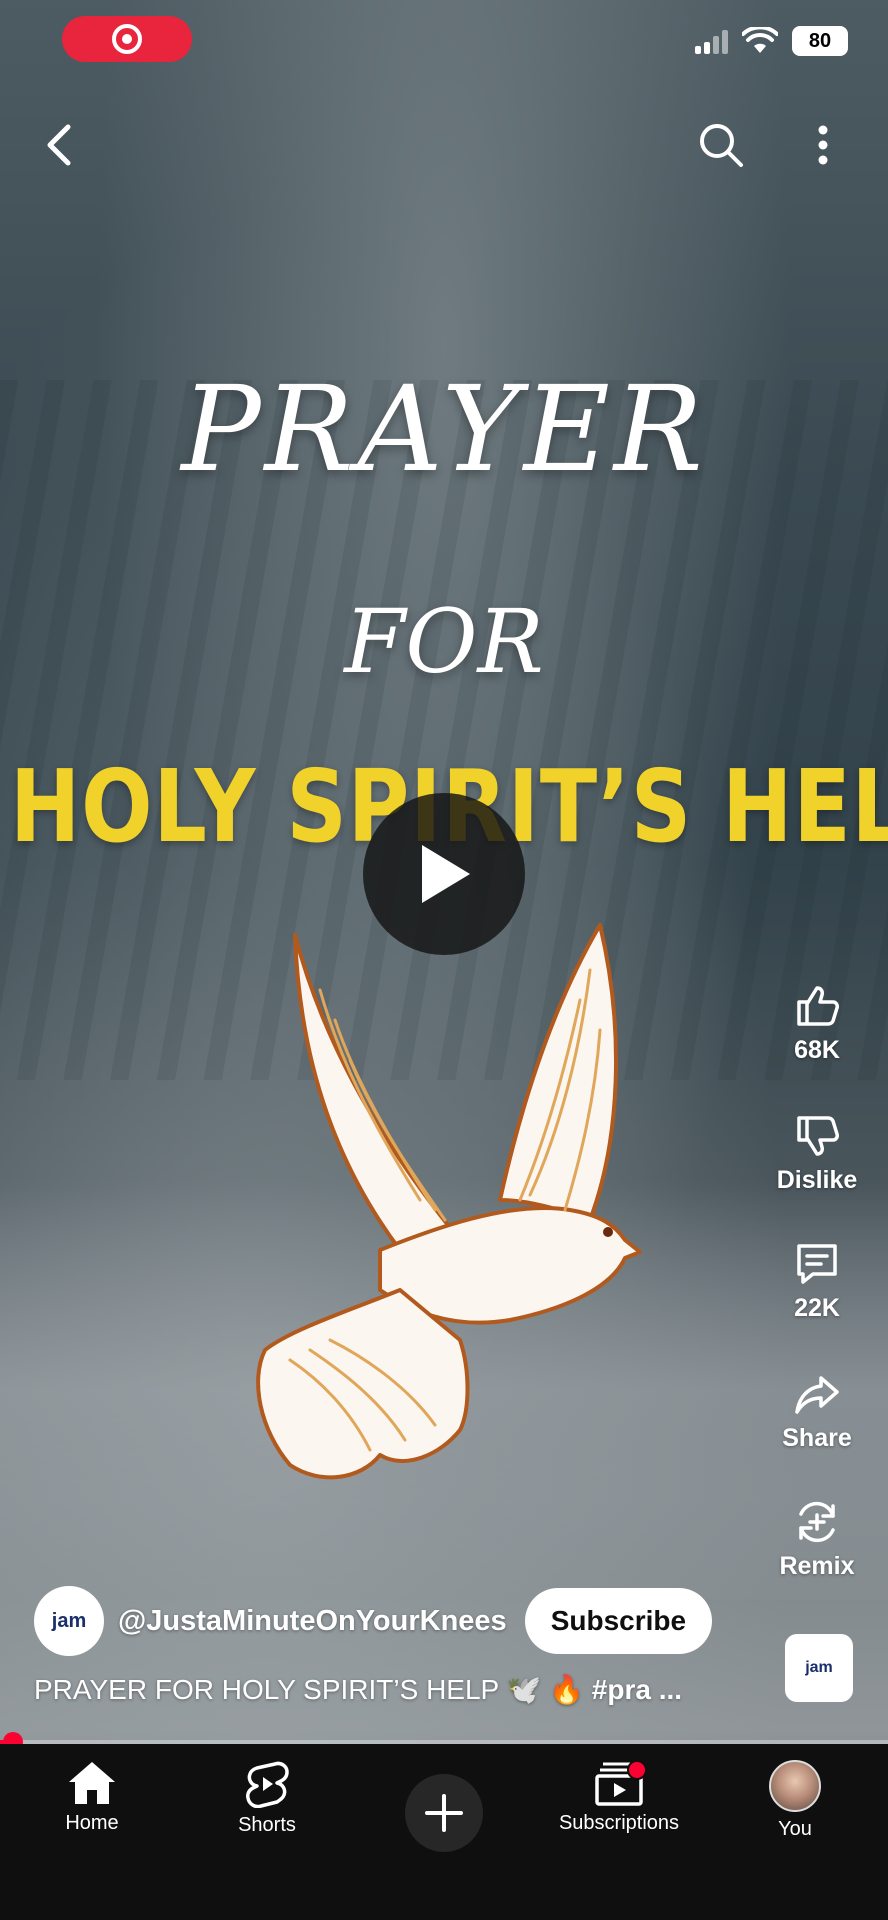 The height and width of the screenshot is (1920, 888). I want to click on comments-button: 22K, so click(817, 1281).